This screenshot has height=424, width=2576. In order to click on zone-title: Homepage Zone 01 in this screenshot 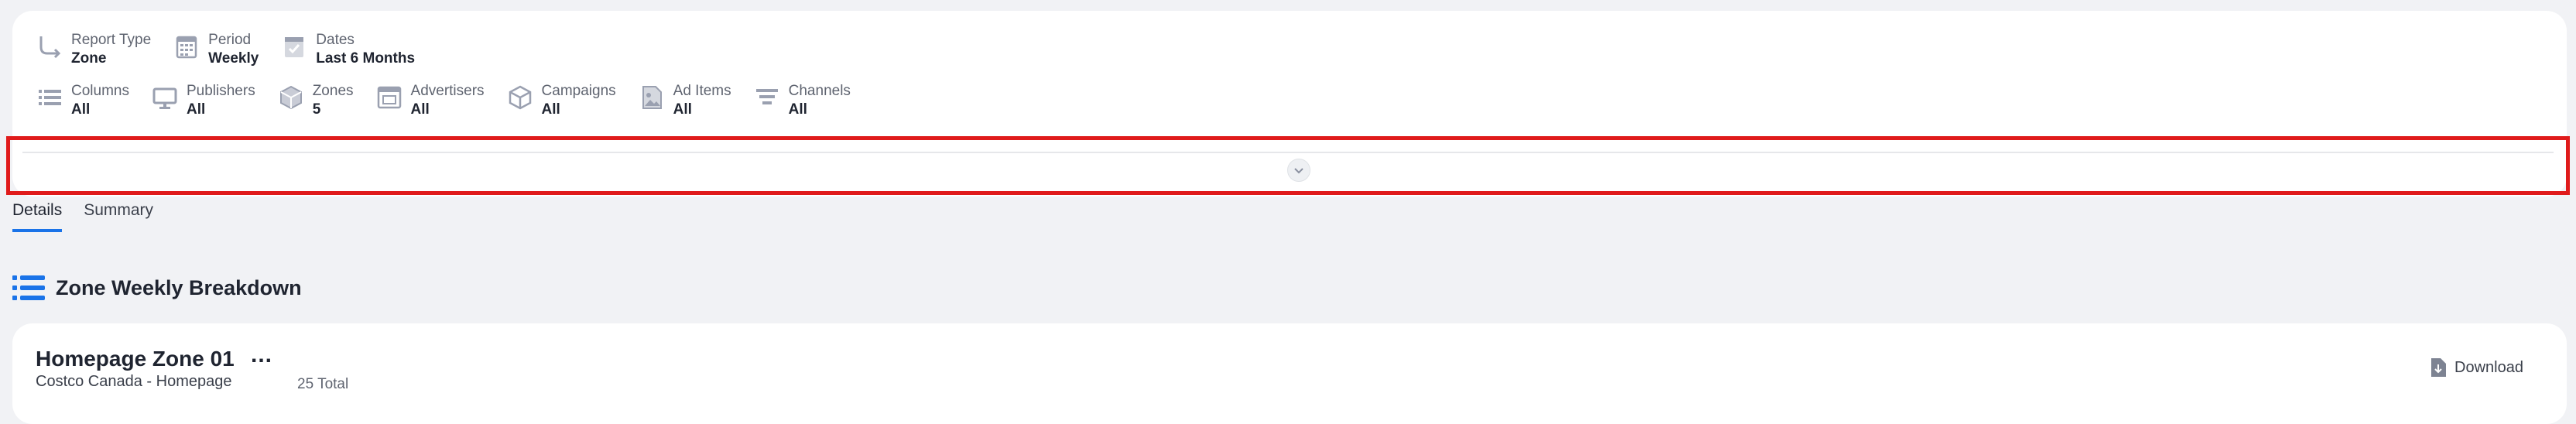, I will do `click(135, 359)`.